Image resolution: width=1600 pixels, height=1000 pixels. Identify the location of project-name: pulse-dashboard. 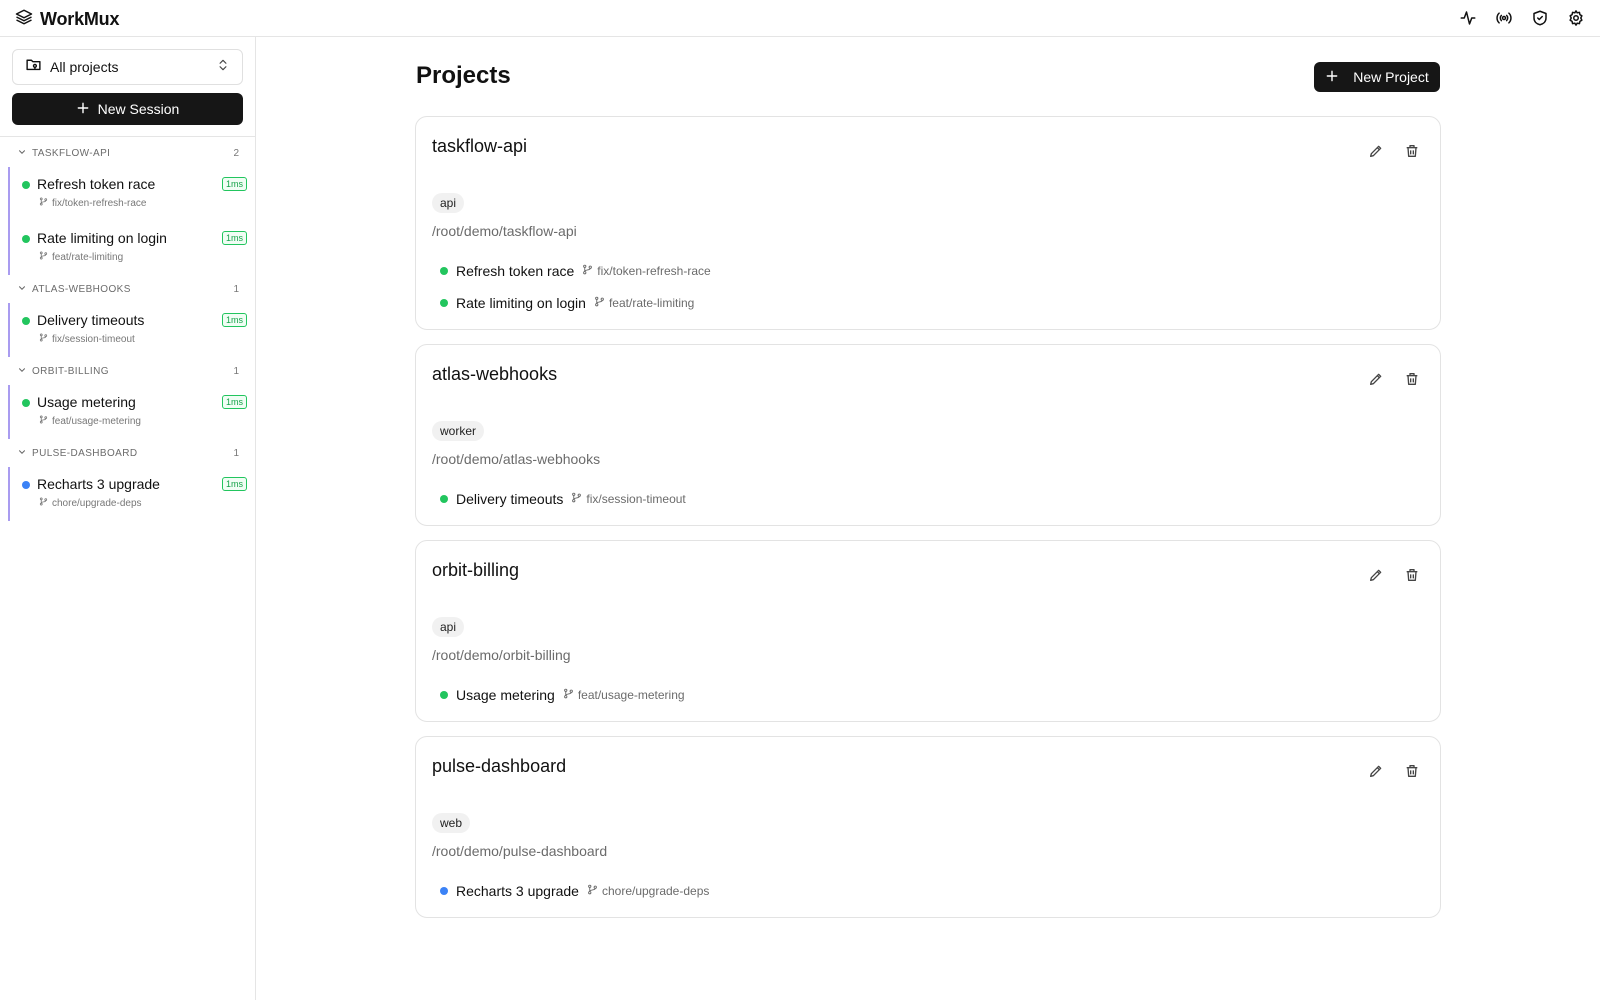
(499, 766).